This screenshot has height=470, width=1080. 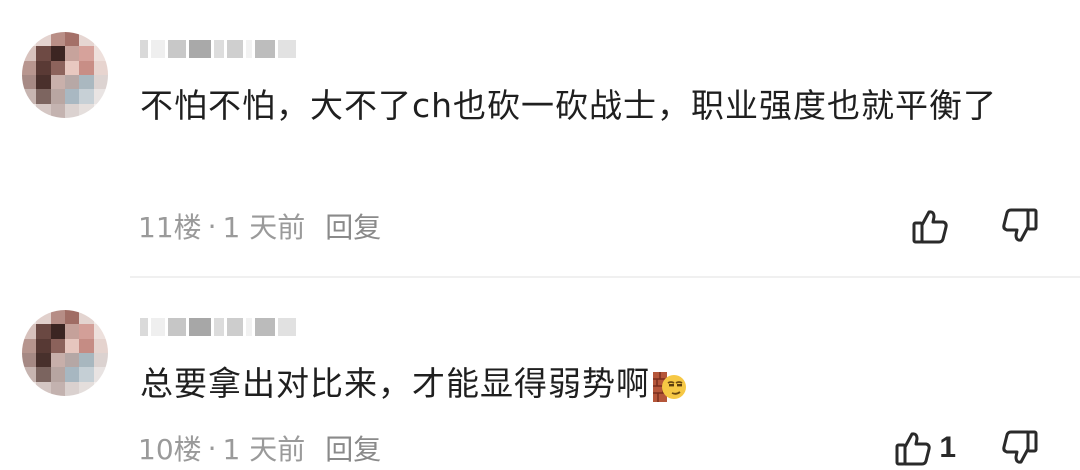 I want to click on comment-text: 不怕不怕，大不了ch也砍一砍战士，职业强度也就平衡了, so click(x=569, y=105).